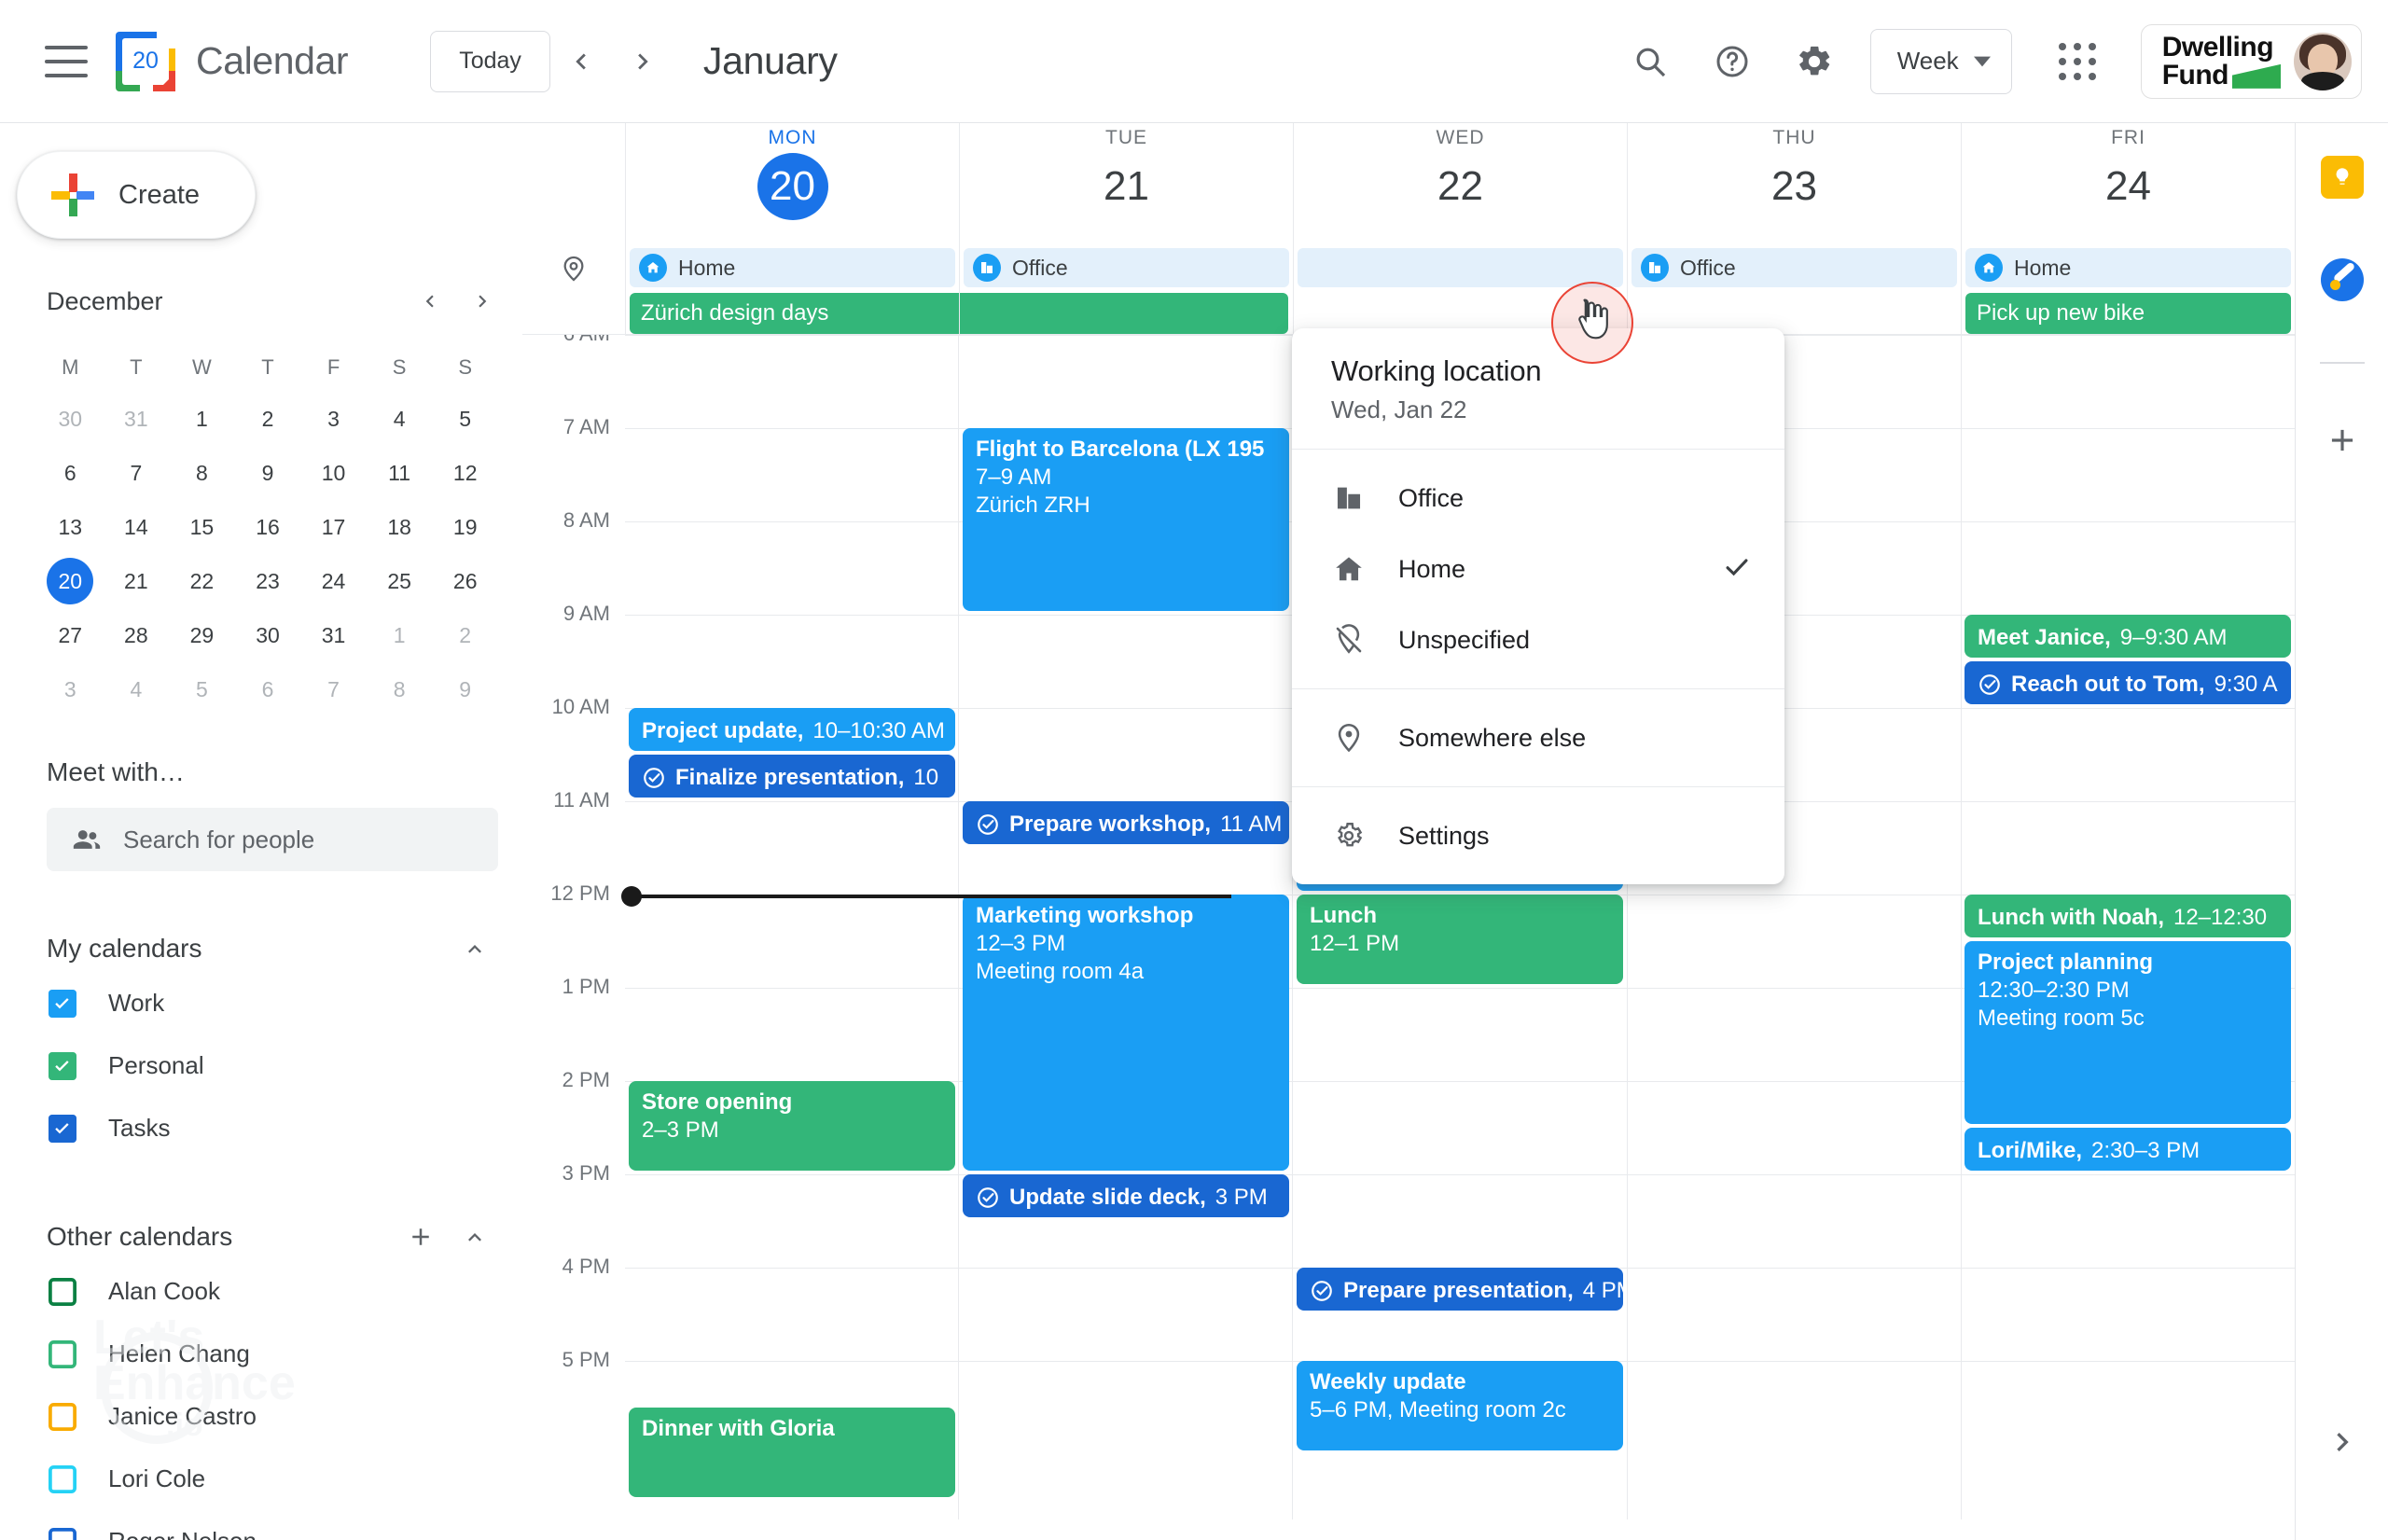  What do you see at coordinates (465, 689) in the screenshot?
I see `mini-calendar-day: 9` at bounding box center [465, 689].